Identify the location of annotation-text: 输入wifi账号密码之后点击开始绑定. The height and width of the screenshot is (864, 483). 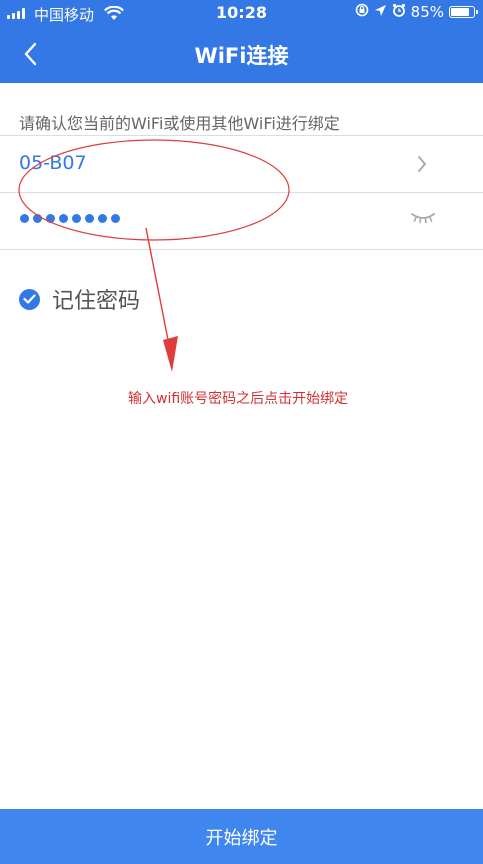
(238, 399).